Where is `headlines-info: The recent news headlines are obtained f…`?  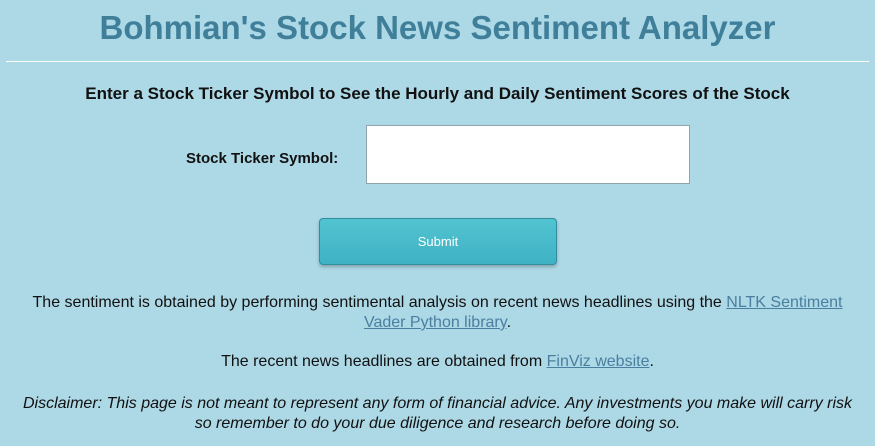
headlines-info: The recent news headlines are obtained f… is located at coordinates (437, 362).